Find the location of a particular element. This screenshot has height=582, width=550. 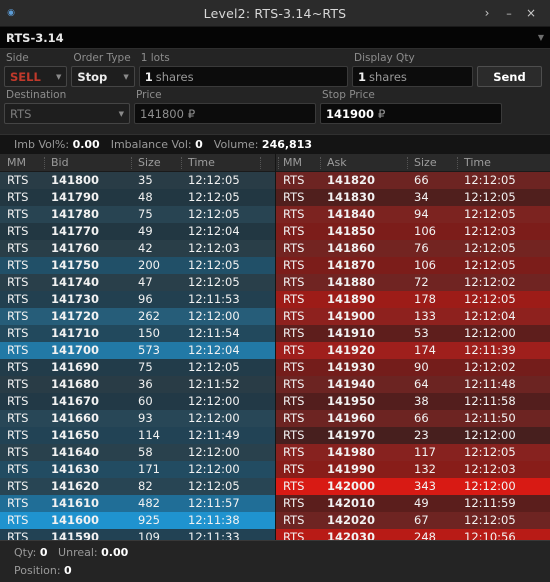

table-row: RTS 141890 178 12:12:05 is located at coordinates (413, 299).